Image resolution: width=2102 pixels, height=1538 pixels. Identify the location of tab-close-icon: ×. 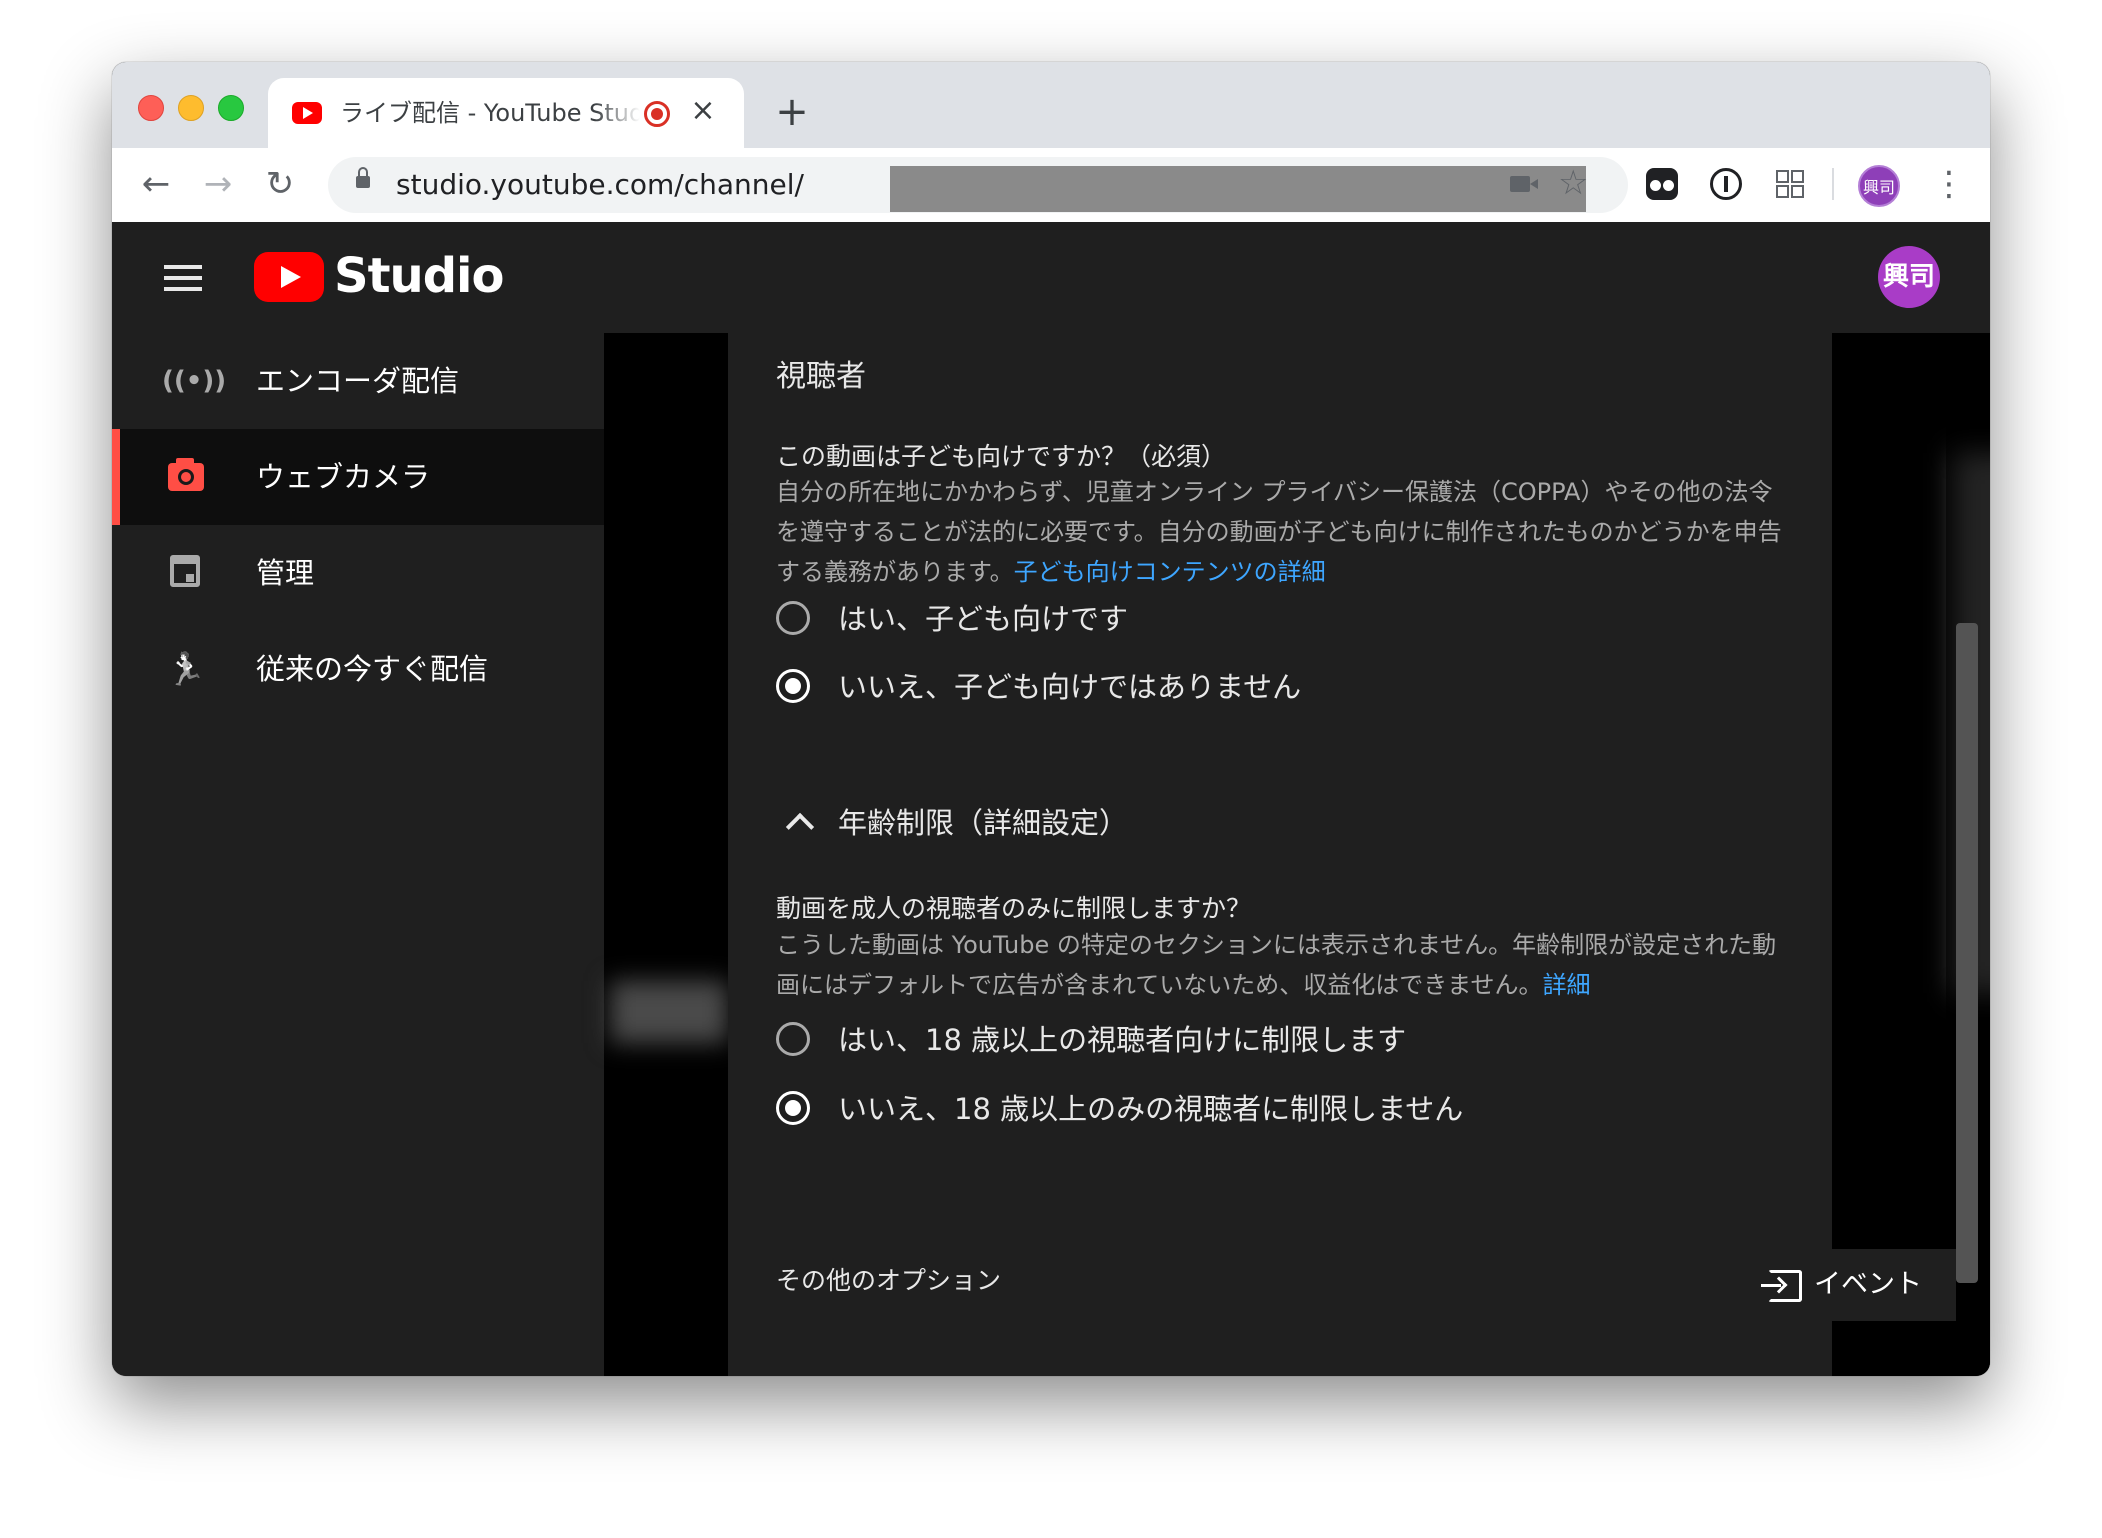
(703, 111).